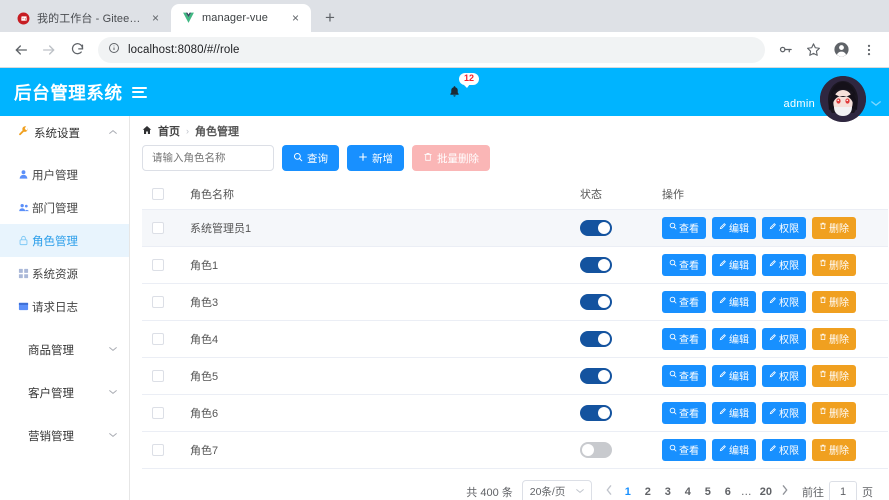 The image size is (889, 500). What do you see at coordinates (773, 301) in the screenshot?
I see `pencil-icon` at bounding box center [773, 301].